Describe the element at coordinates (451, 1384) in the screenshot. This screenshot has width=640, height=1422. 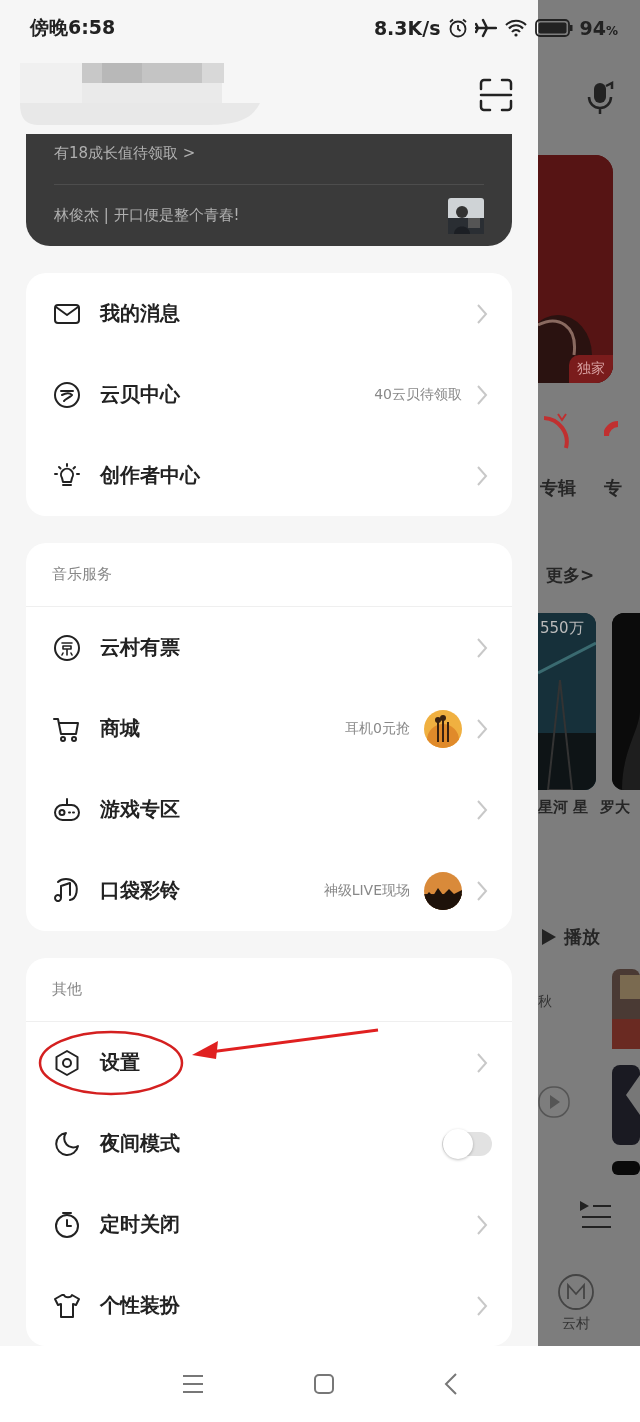
I see `back-icon` at that location.